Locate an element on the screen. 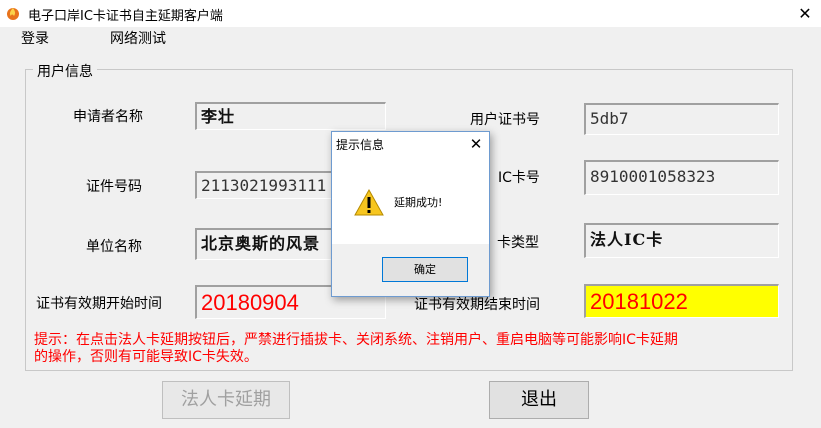 This screenshot has width=821, height=428. menu-login: 登录 is located at coordinates (35, 38).